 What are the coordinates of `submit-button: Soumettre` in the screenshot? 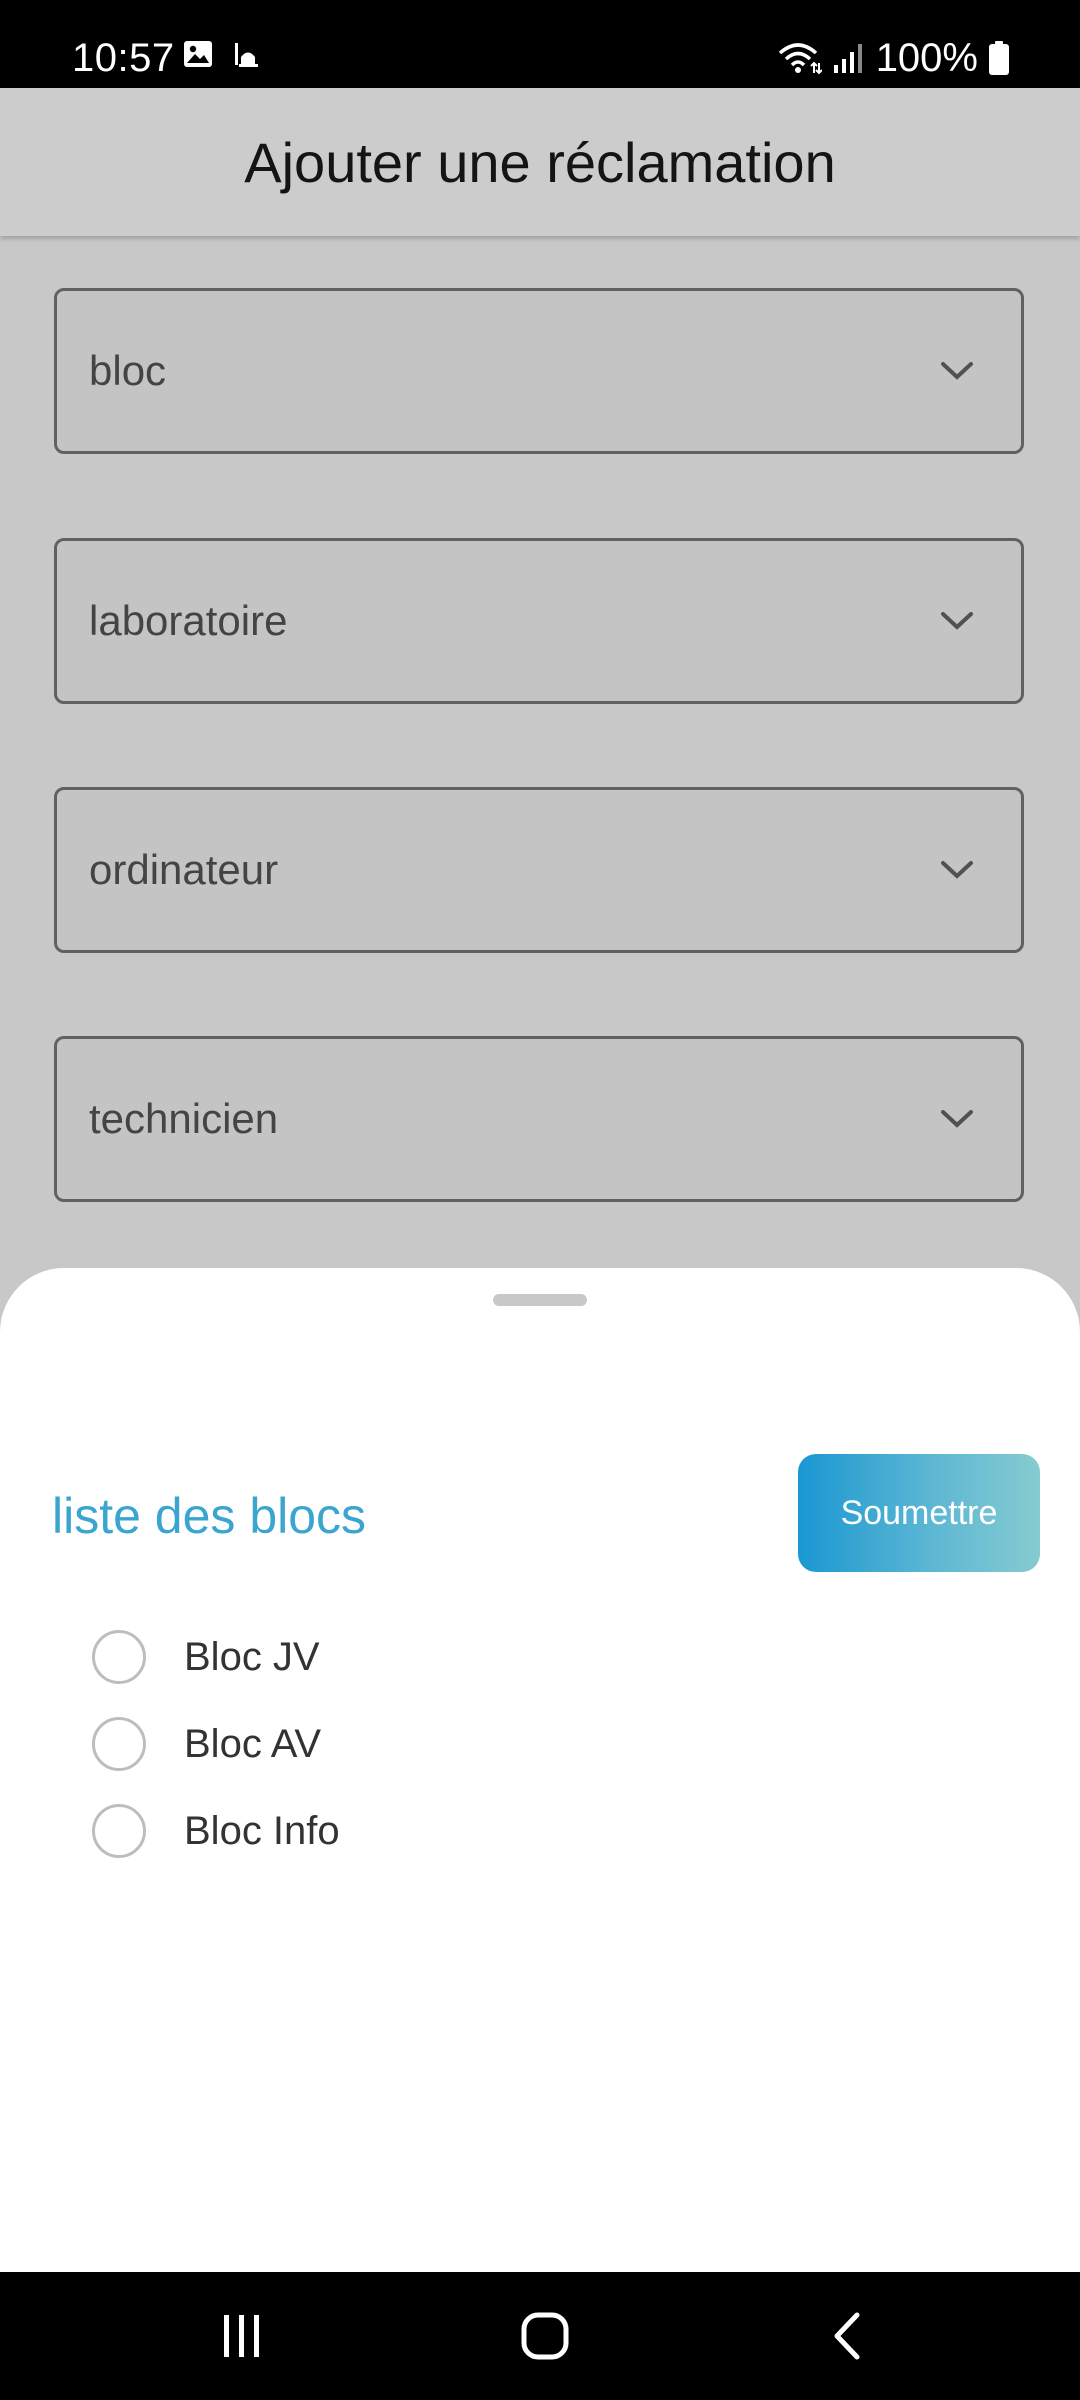 It's located at (919, 1513).